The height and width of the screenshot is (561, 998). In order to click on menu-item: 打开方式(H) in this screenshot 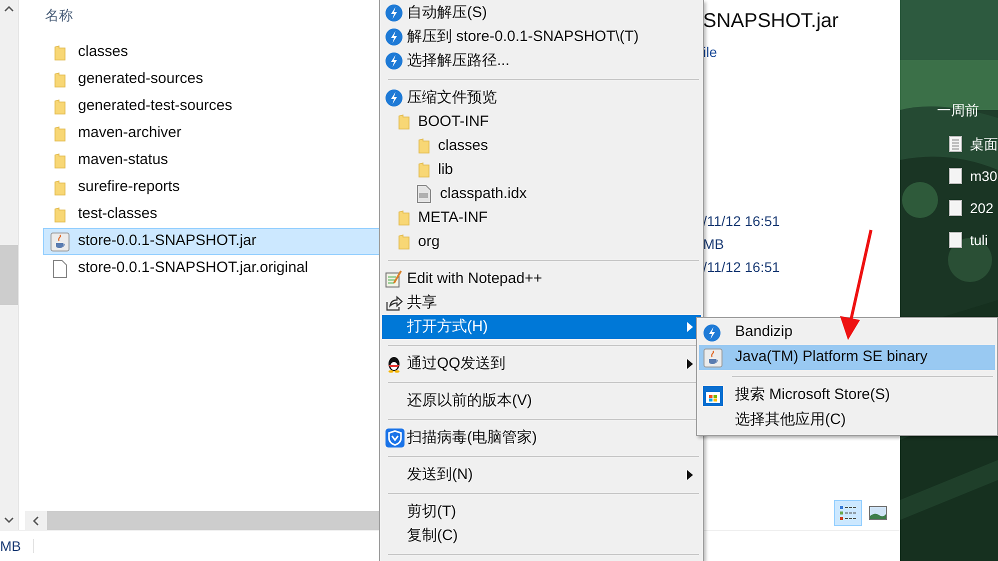, I will do `click(541, 327)`.